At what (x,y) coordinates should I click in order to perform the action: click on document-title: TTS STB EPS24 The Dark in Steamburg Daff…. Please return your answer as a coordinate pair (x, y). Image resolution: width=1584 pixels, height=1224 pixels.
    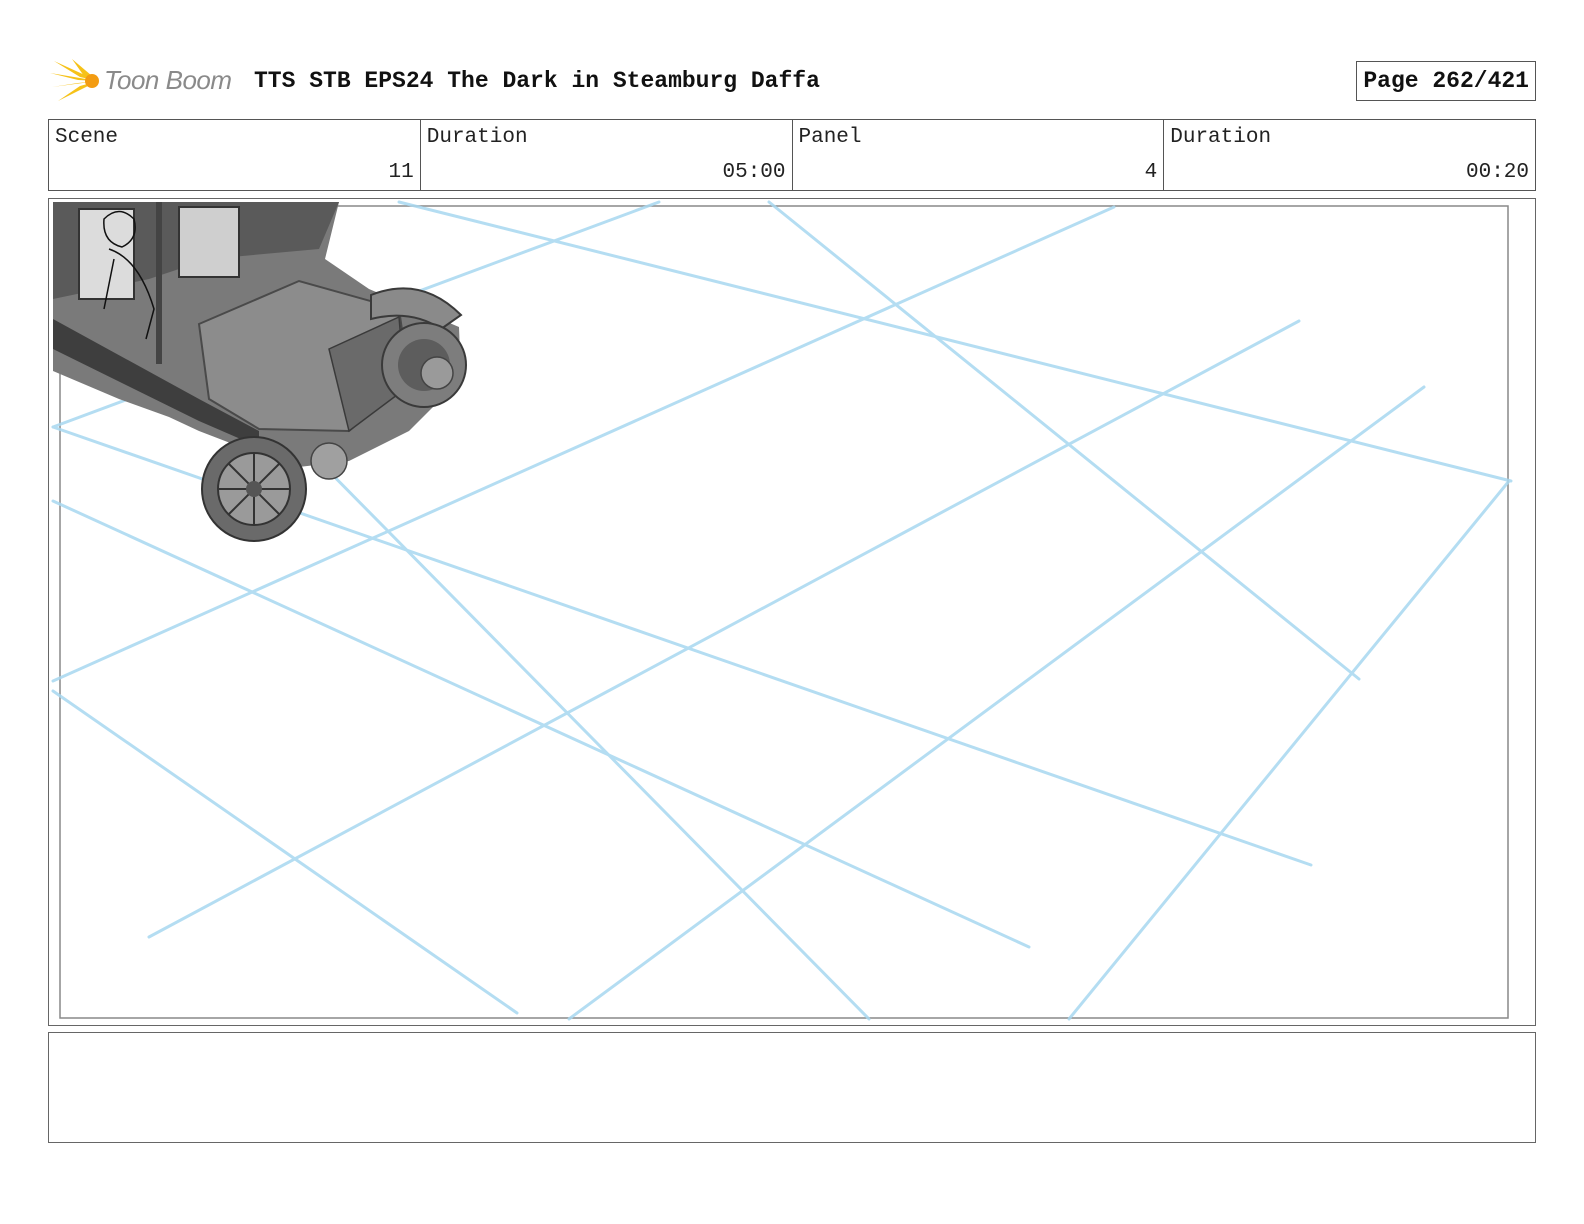
    Looking at the image, I should click on (537, 81).